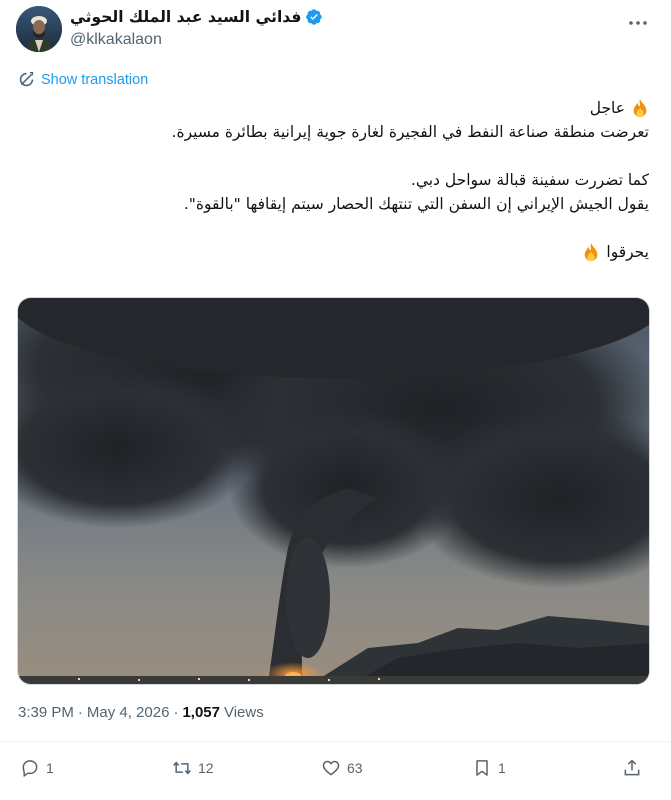 This screenshot has width=671, height=800. What do you see at coordinates (196, 40) in the screenshot?
I see `author-handle: @klkakalaon` at bounding box center [196, 40].